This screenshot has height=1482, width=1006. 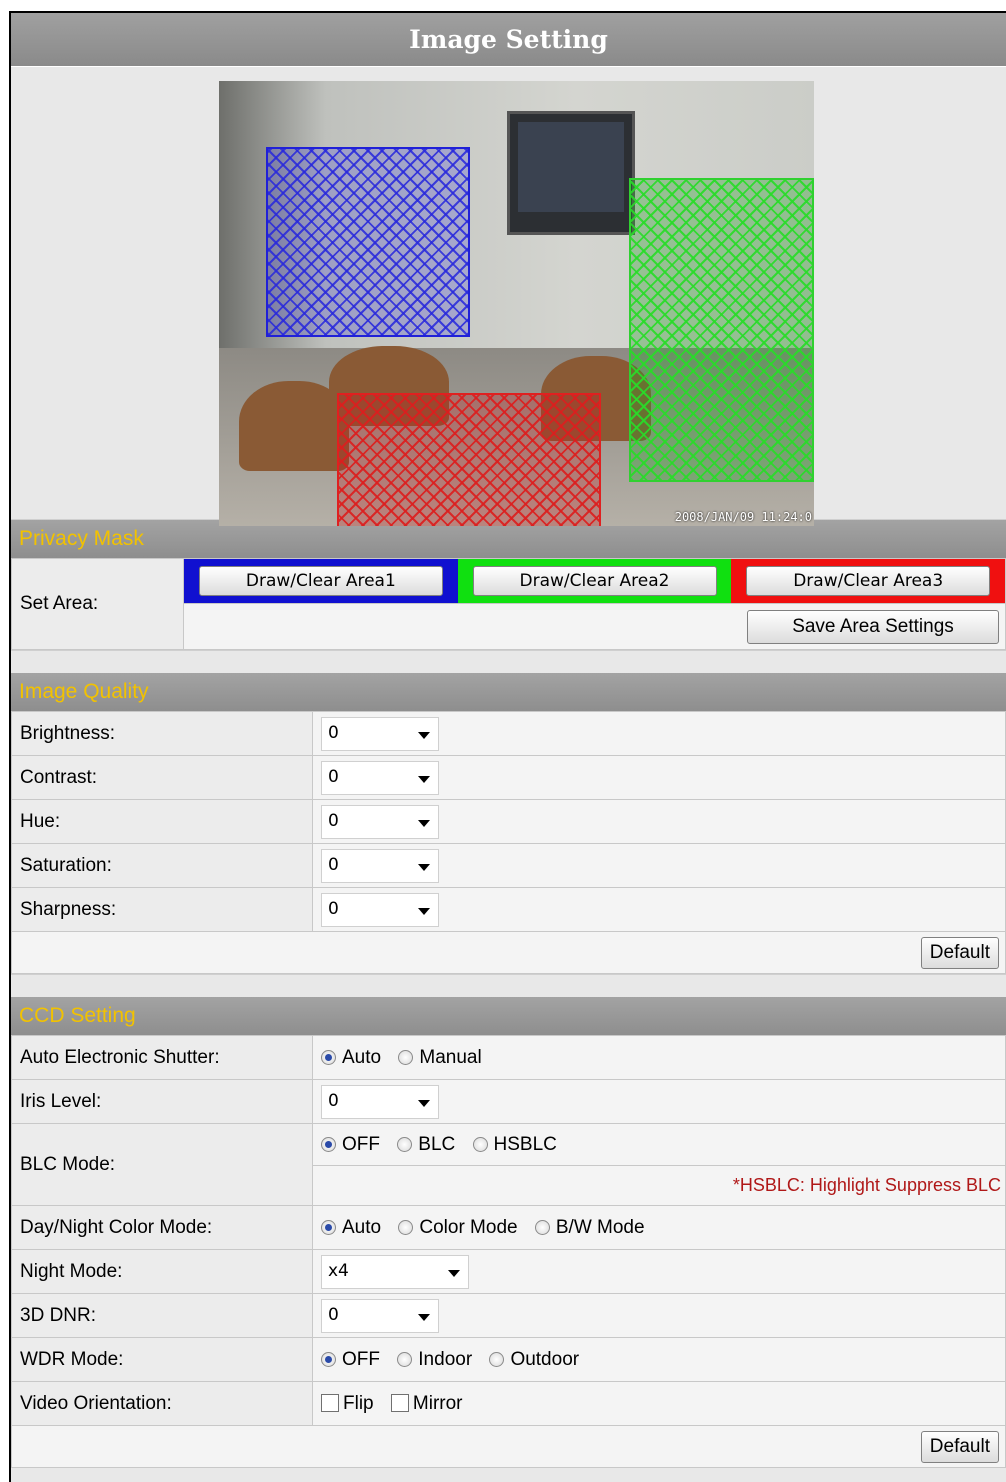 I want to click on flip-option: Flip, so click(x=347, y=1404).